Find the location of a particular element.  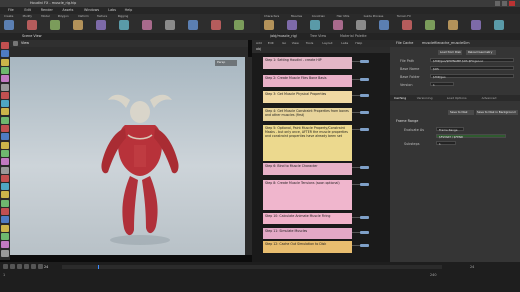

viewport-tab: Scene View is located at coordinates (31, 36).